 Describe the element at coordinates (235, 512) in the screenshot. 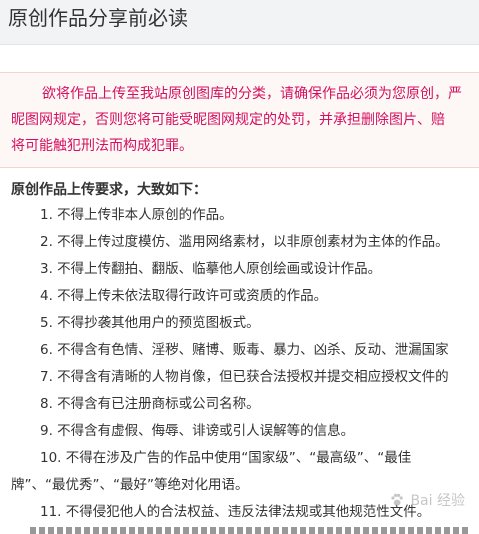

I see `rule-item-11: 11. 不得侵犯他人的合法权益、违反法律法规或其他规范性文件。` at that location.